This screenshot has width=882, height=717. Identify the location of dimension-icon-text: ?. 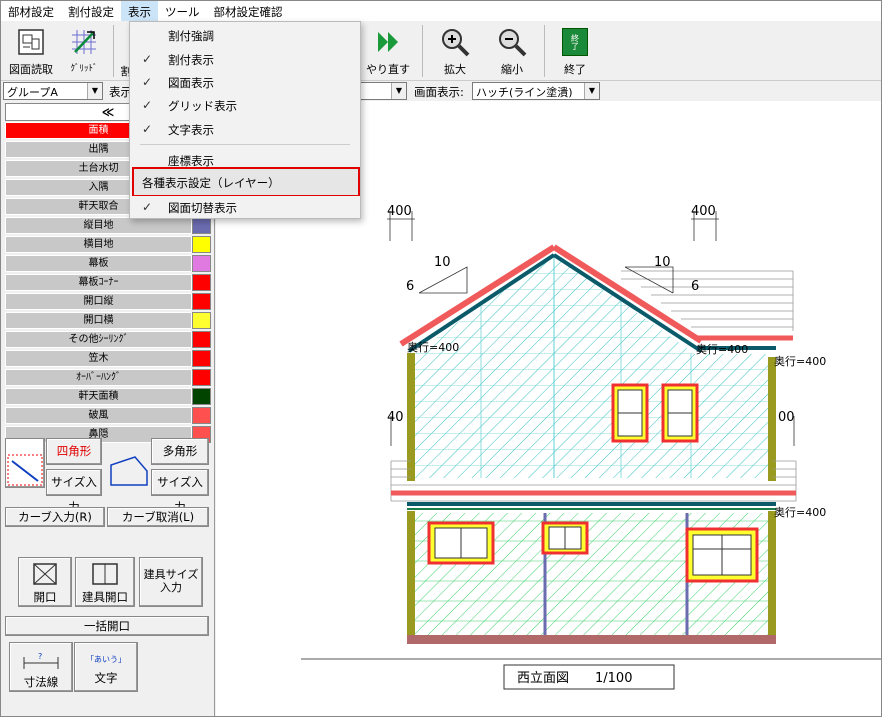
(40, 656).